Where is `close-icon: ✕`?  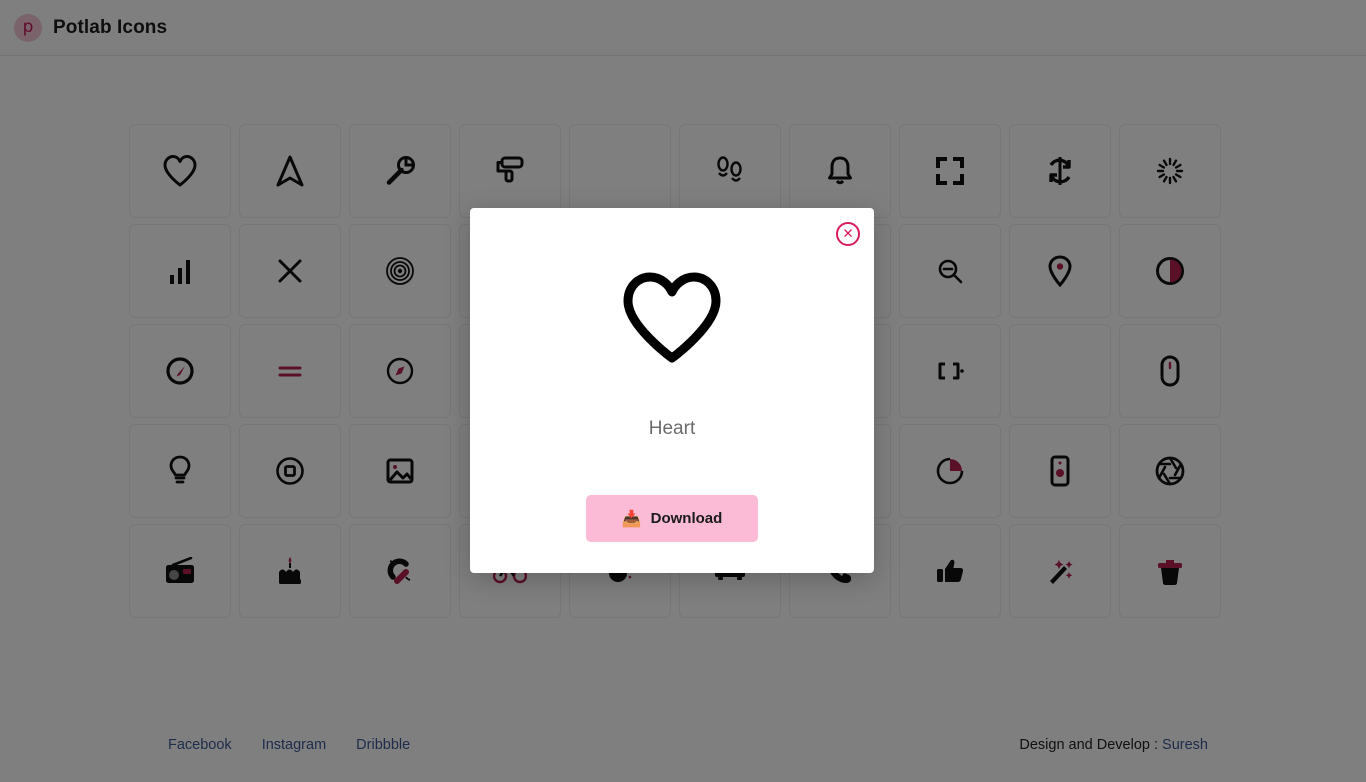
close-icon: ✕ is located at coordinates (848, 234).